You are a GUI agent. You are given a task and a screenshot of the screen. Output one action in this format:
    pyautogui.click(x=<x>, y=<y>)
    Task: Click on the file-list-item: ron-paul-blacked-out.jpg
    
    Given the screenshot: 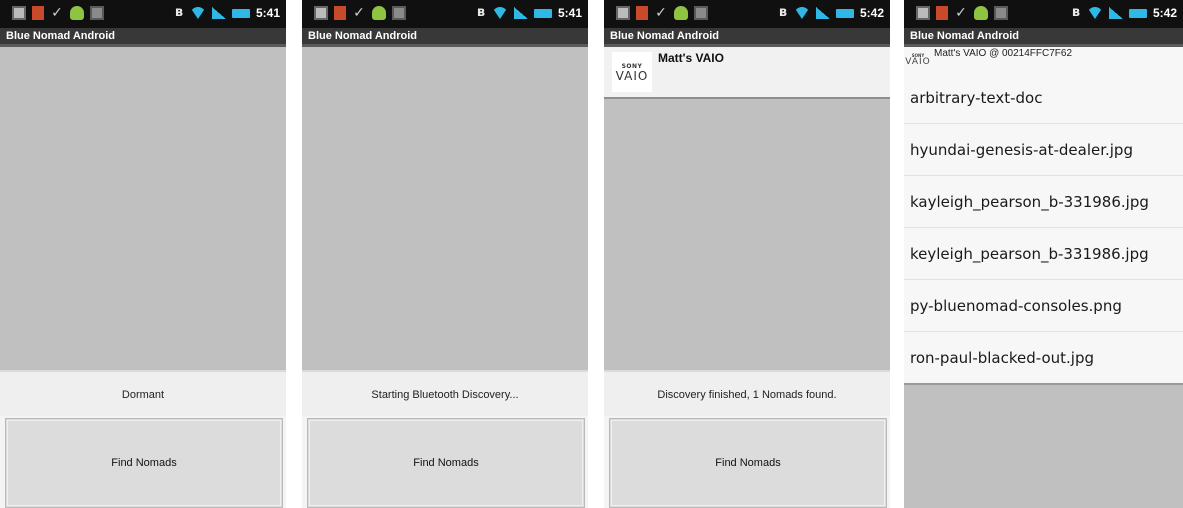 What is the action you would take?
    pyautogui.click(x=1043, y=358)
    